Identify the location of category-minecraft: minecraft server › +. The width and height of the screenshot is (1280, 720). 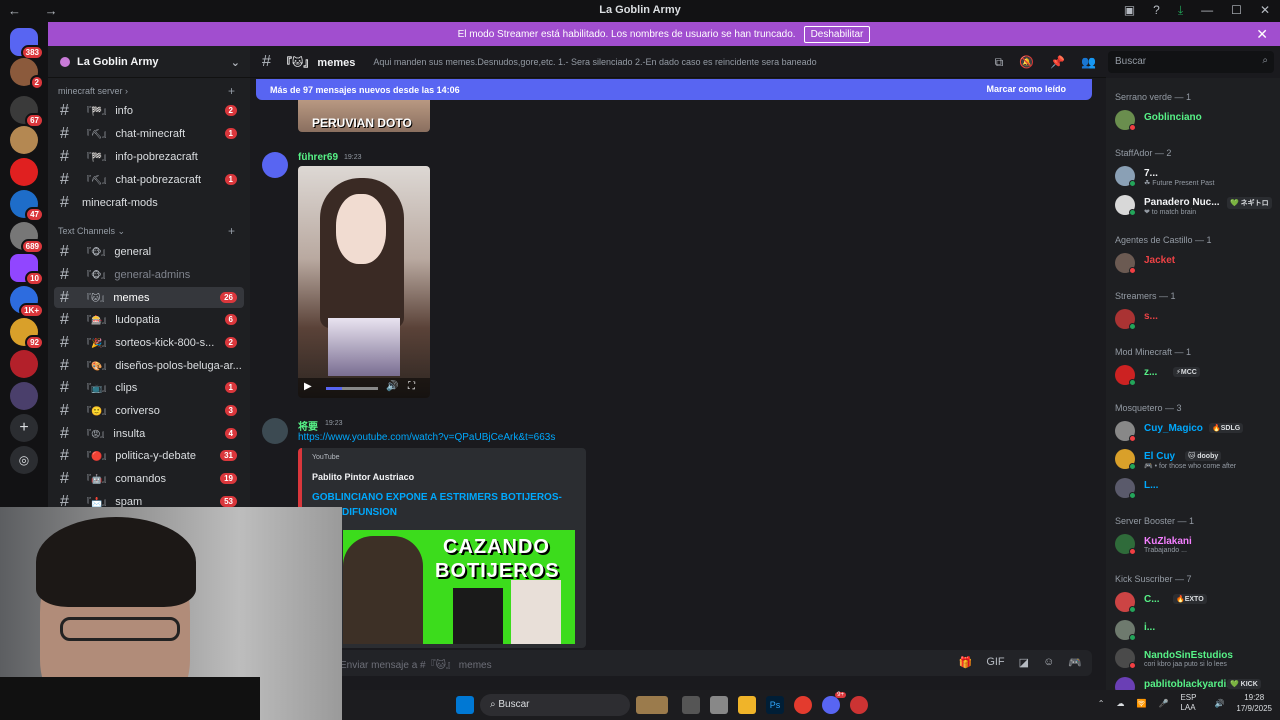
(146, 91).